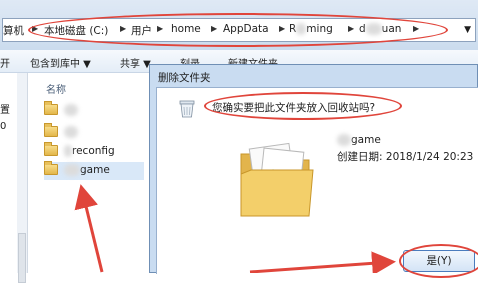 The height and width of the screenshot is (283, 478). I want to click on arrow-to-folder, so click(89, 228).